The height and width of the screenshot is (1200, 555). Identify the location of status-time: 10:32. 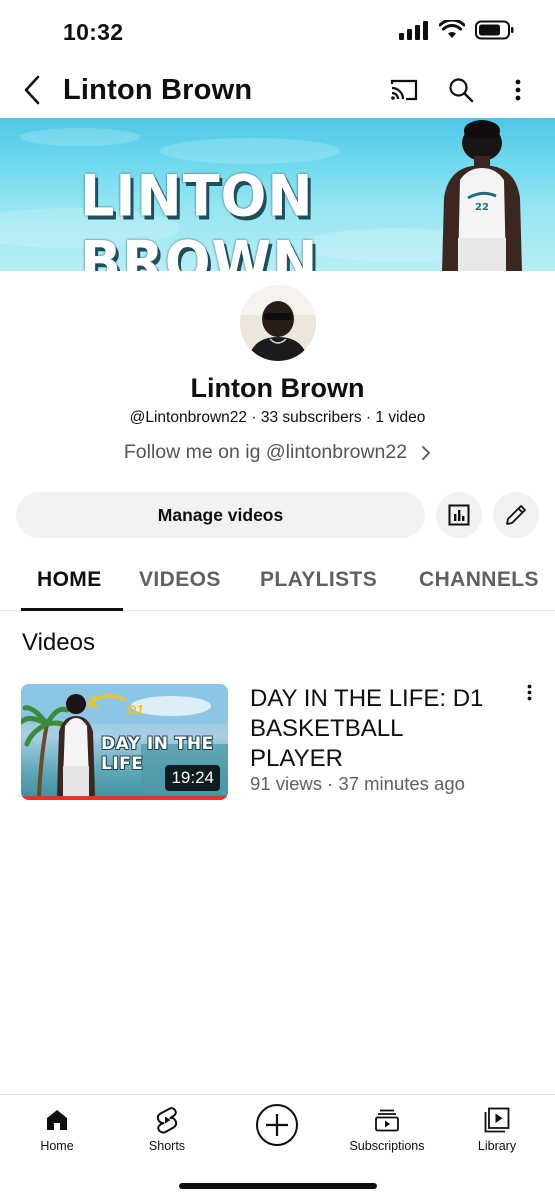
(93, 32).